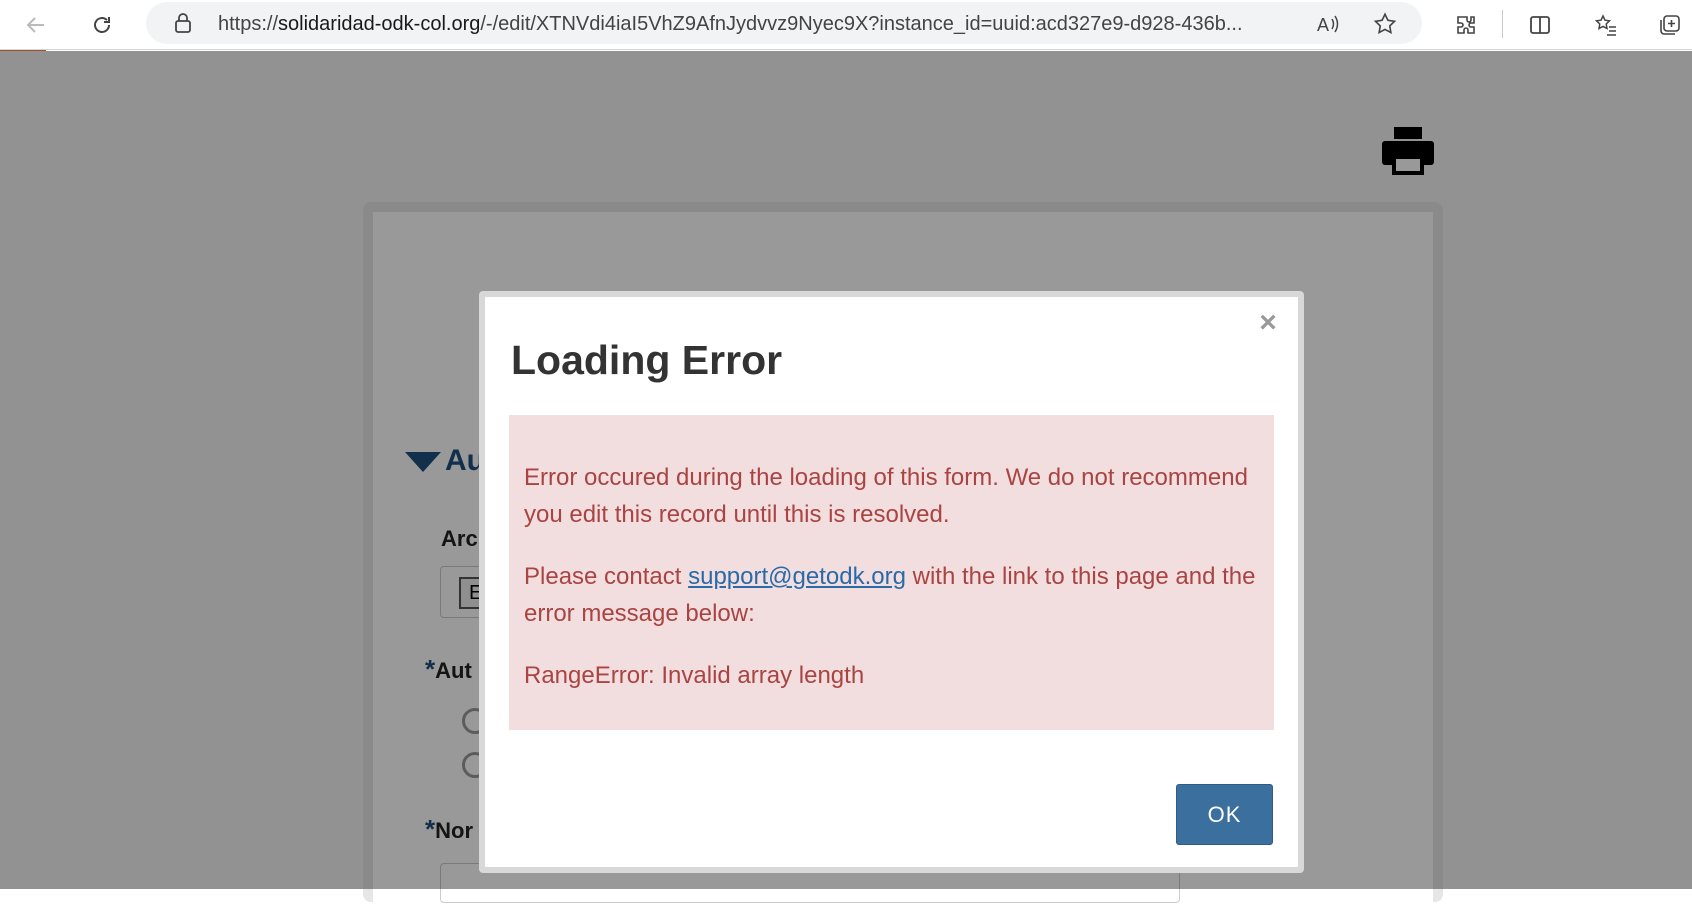 The width and height of the screenshot is (1692, 912). What do you see at coordinates (1268, 323) in the screenshot?
I see `close-icon: ×` at bounding box center [1268, 323].